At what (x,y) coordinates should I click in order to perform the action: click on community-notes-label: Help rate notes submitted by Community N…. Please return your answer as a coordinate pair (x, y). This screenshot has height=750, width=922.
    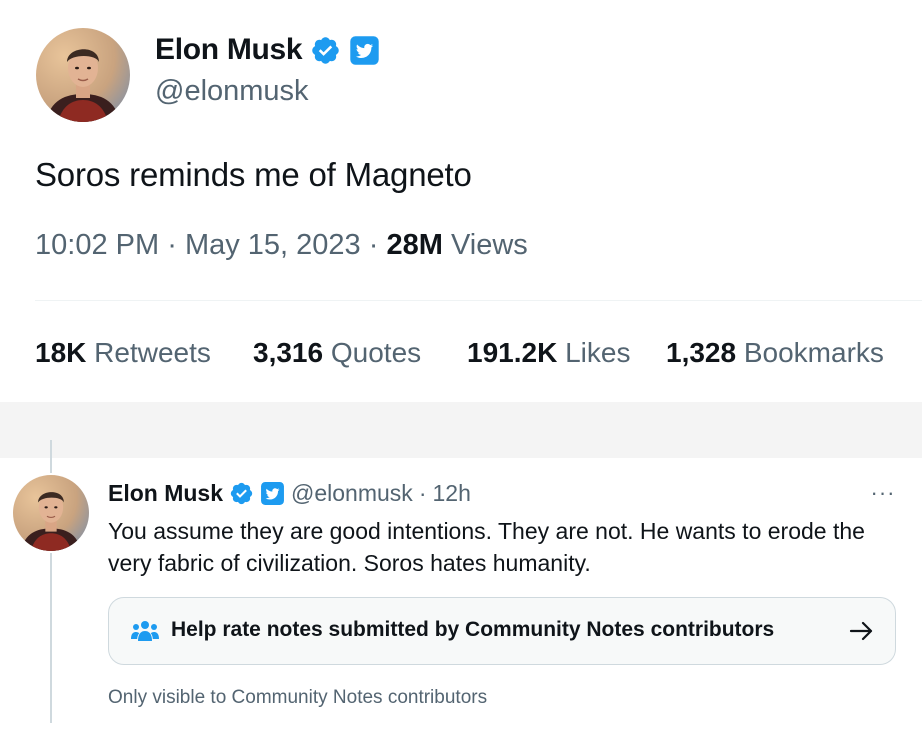
    Looking at the image, I should click on (473, 629).